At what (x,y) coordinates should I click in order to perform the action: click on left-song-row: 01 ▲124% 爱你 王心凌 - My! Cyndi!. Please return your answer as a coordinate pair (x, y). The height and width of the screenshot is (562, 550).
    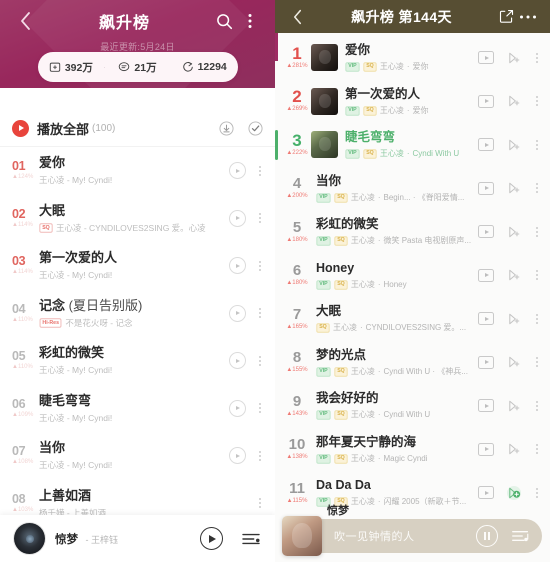
    Looking at the image, I should click on (137, 171).